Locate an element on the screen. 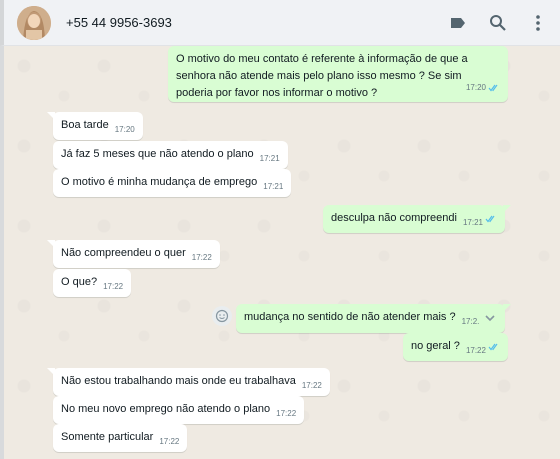 This screenshot has height=459, width=560. emoji-reaction-icon is located at coordinates (222, 316).